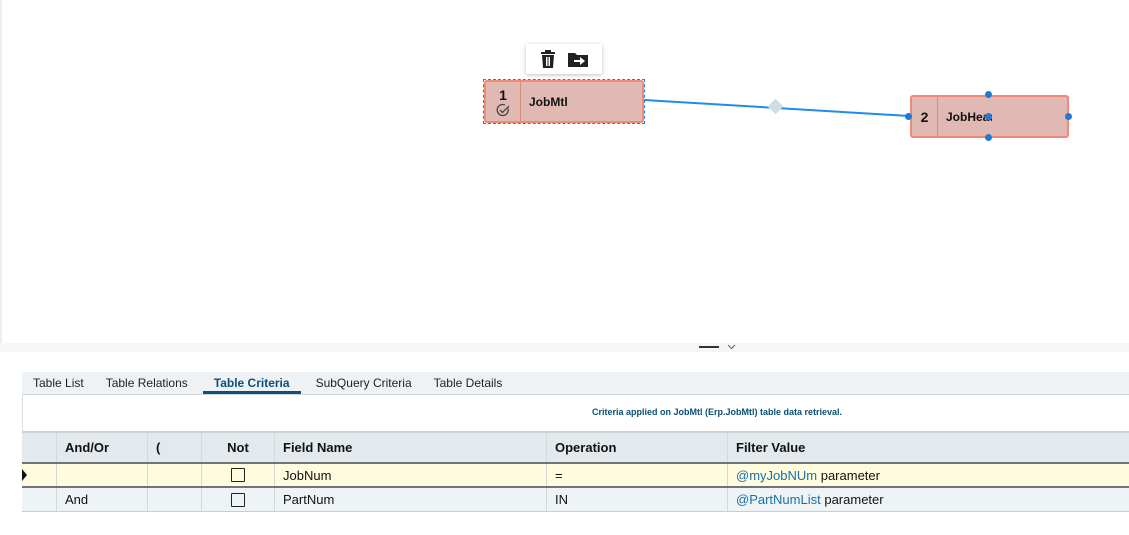 Image resolution: width=1129 pixels, height=535 pixels. What do you see at coordinates (411, 499) in the screenshot?
I see `cell-field-name: PartNum` at bounding box center [411, 499].